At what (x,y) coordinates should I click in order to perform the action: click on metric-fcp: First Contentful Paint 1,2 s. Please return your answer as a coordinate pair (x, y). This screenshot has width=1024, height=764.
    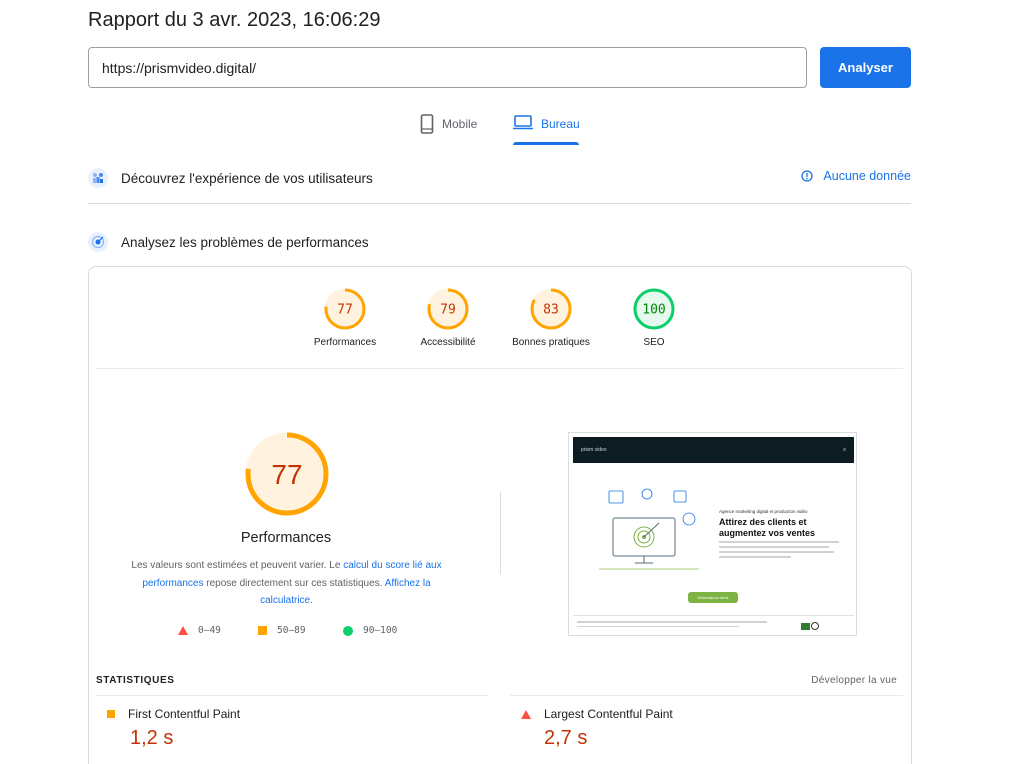
    Looking at the image, I should click on (292, 729).